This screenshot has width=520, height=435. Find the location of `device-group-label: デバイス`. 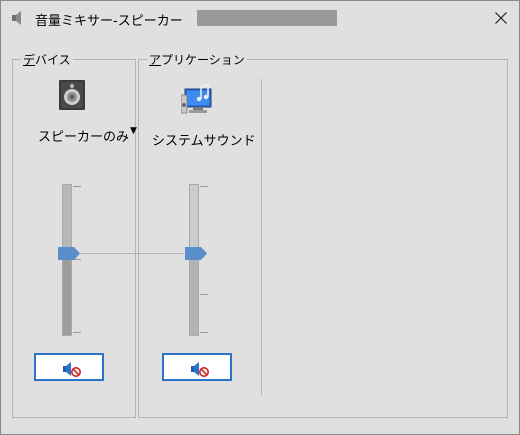

device-group-label: デバイス is located at coordinates (47, 60).